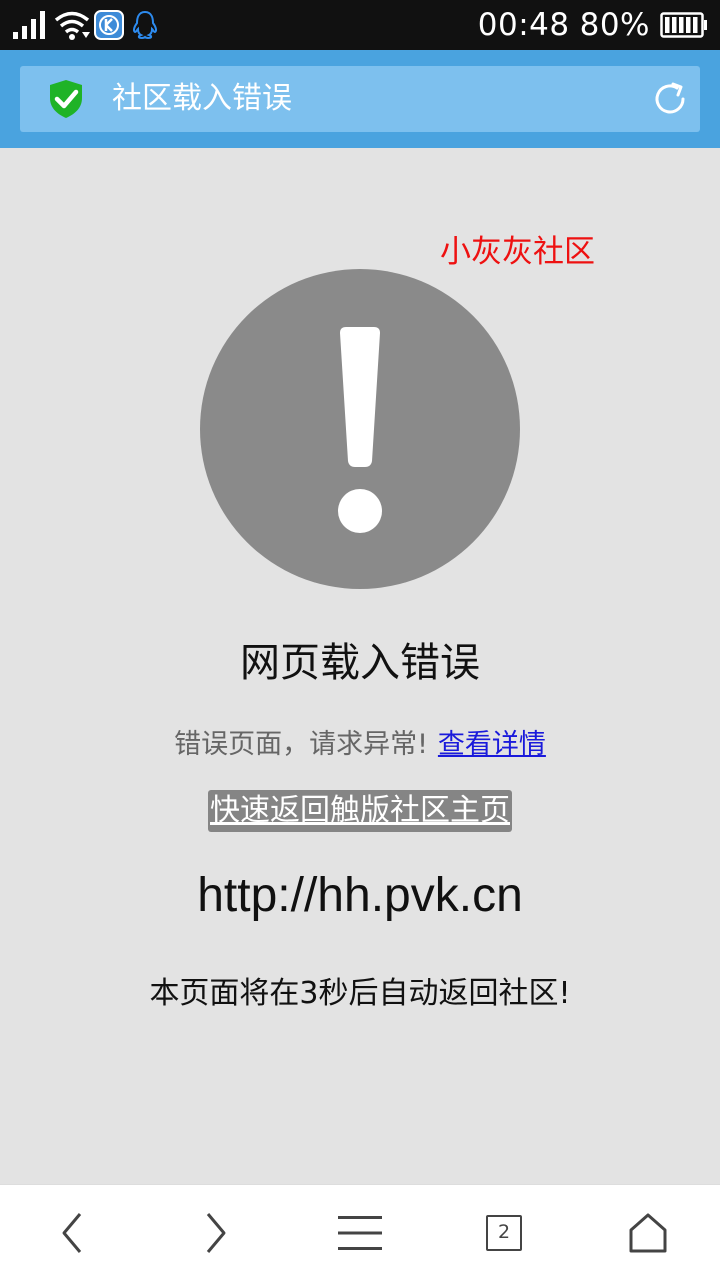 The height and width of the screenshot is (1281, 720). Describe the element at coordinates (72, 25) in the screenshot. I see `wifi-icon` at that location.